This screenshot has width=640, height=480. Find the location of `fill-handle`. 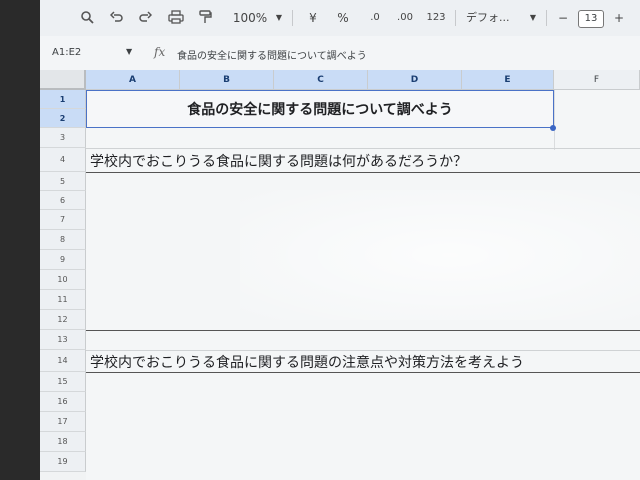

fill-handle is located at coordinates (553, 128).